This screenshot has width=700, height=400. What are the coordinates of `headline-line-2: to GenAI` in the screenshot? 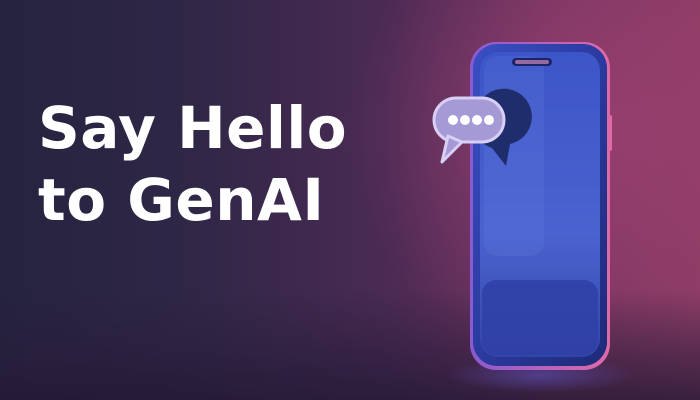 It's located at (181, 200).